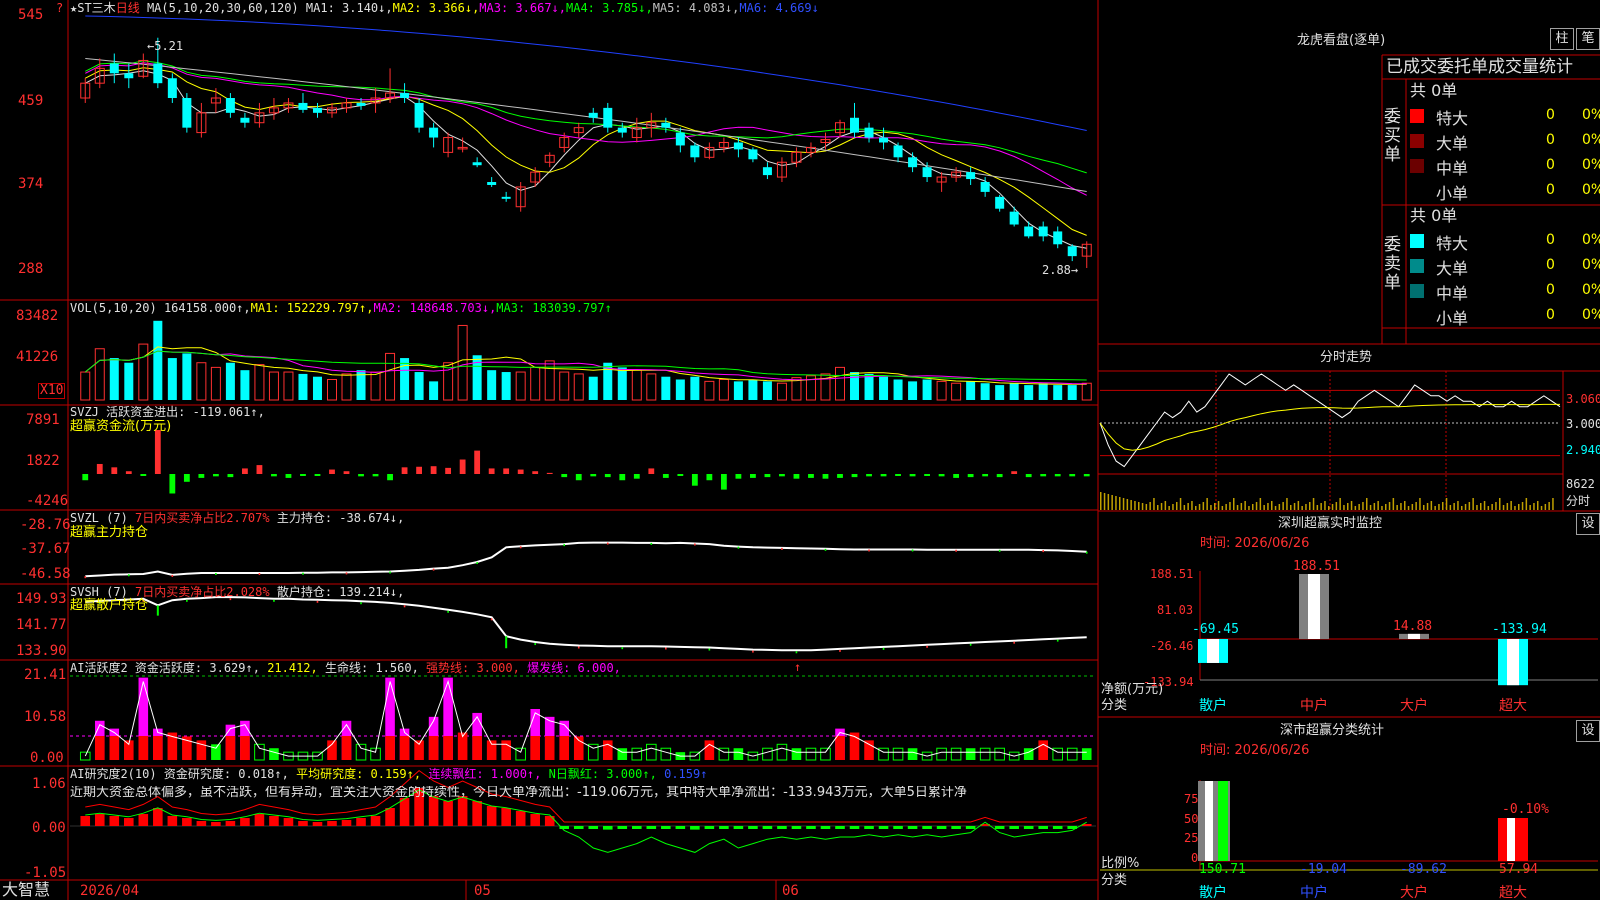 The height and width of the screenshot is (900, 1600). I want to click on monitor-title: 深圳超赢实时监控, so click(1330, 523).